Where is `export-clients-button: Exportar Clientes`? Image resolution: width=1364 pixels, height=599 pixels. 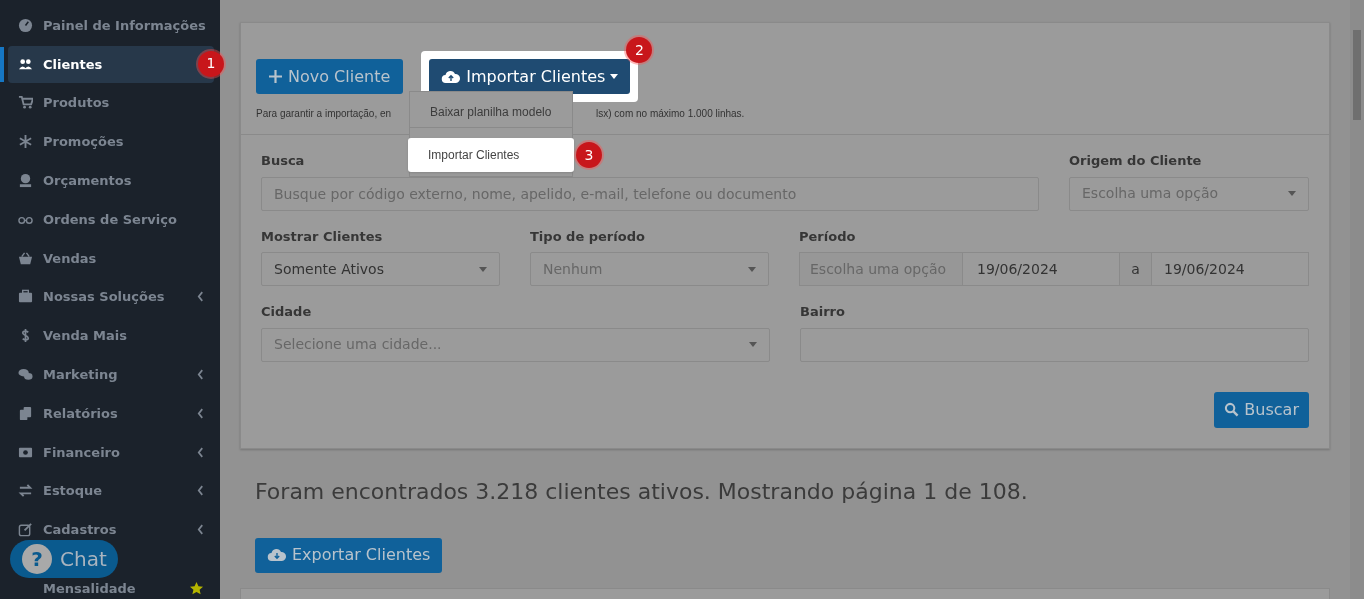
export-clients-button: Exportar Clientes is located at coordinates (349, 555).